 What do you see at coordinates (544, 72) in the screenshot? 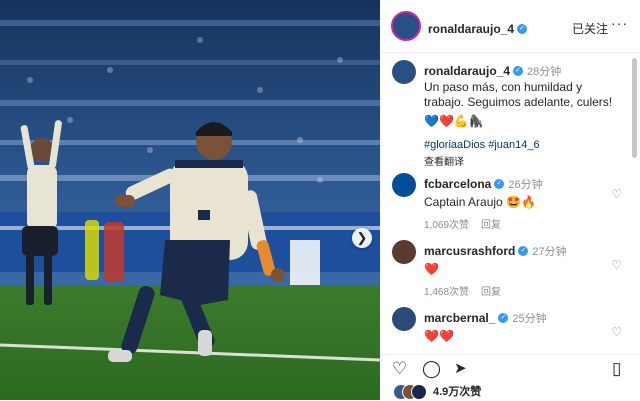
I see `caption-time: 28分钟` at bounding box center [544, 72].